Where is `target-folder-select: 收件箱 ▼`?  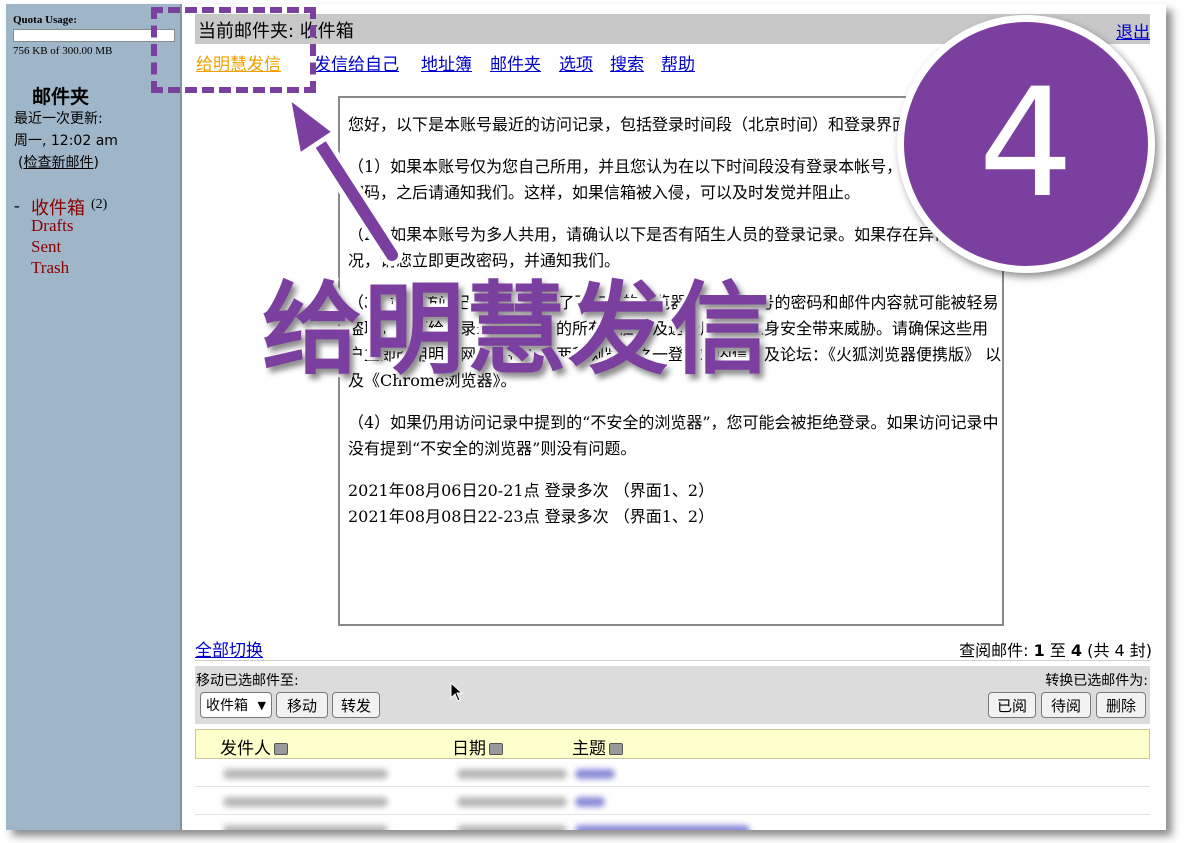 target-folder-select: 收件箱 ▼ is located at coordinates (236, 705).